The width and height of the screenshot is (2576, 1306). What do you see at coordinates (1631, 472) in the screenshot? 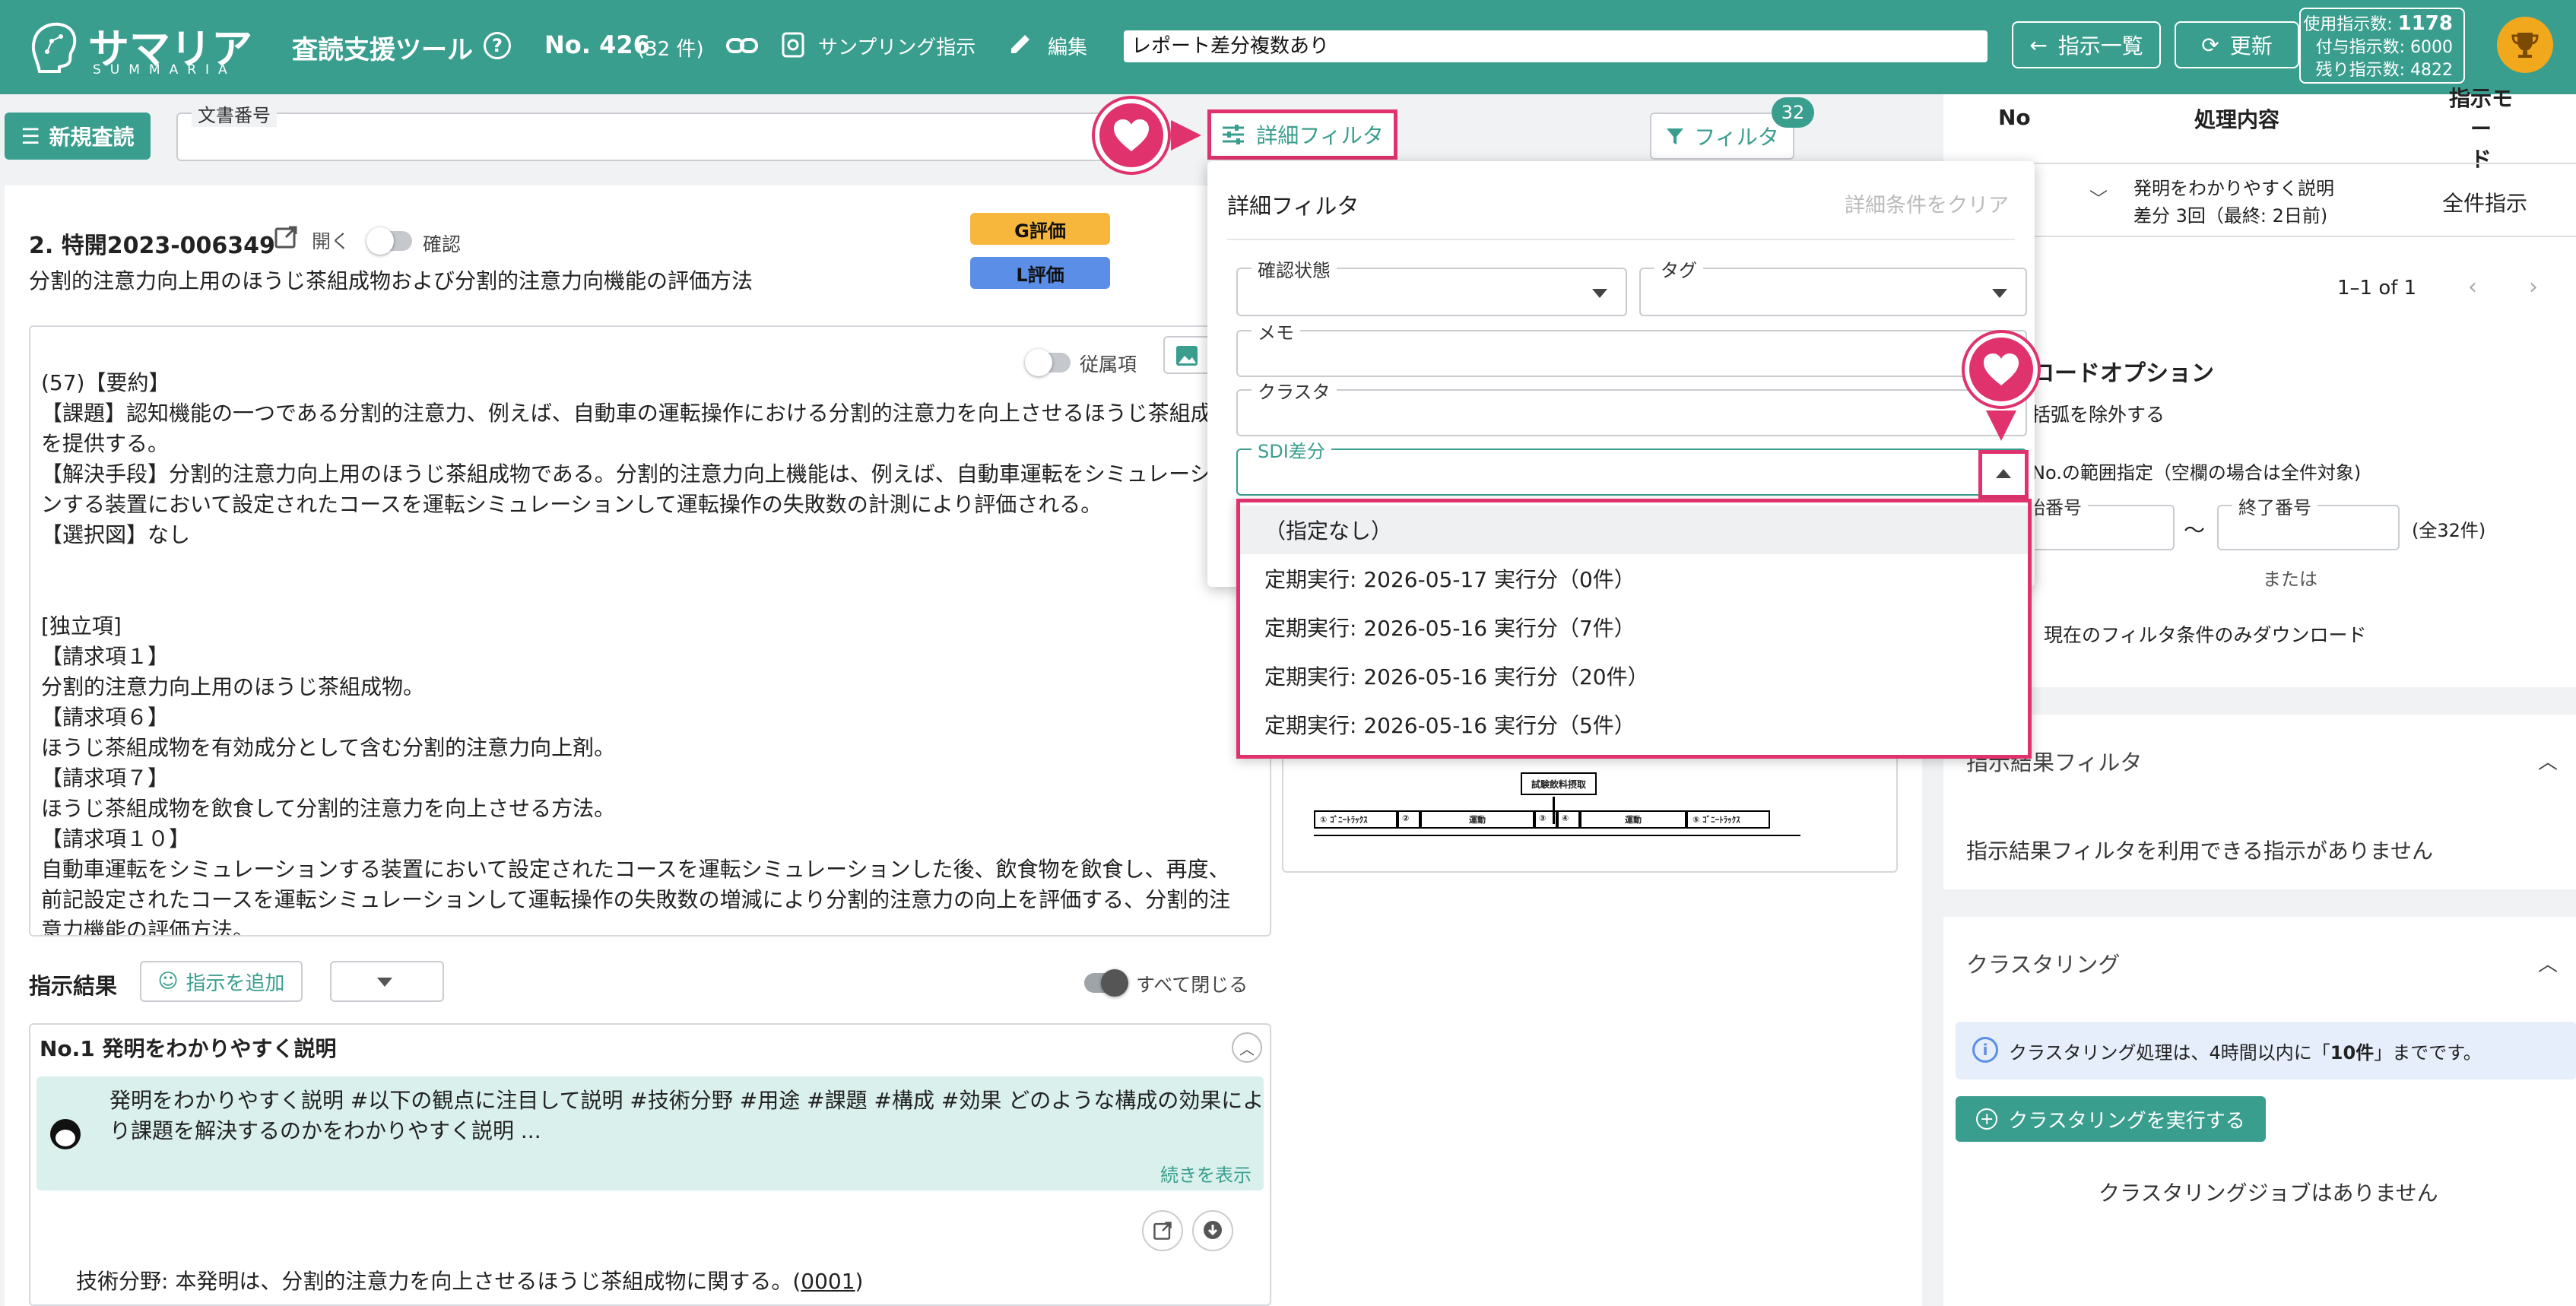
I see `sdi-diff-select` at bounding box center [1631, 472].